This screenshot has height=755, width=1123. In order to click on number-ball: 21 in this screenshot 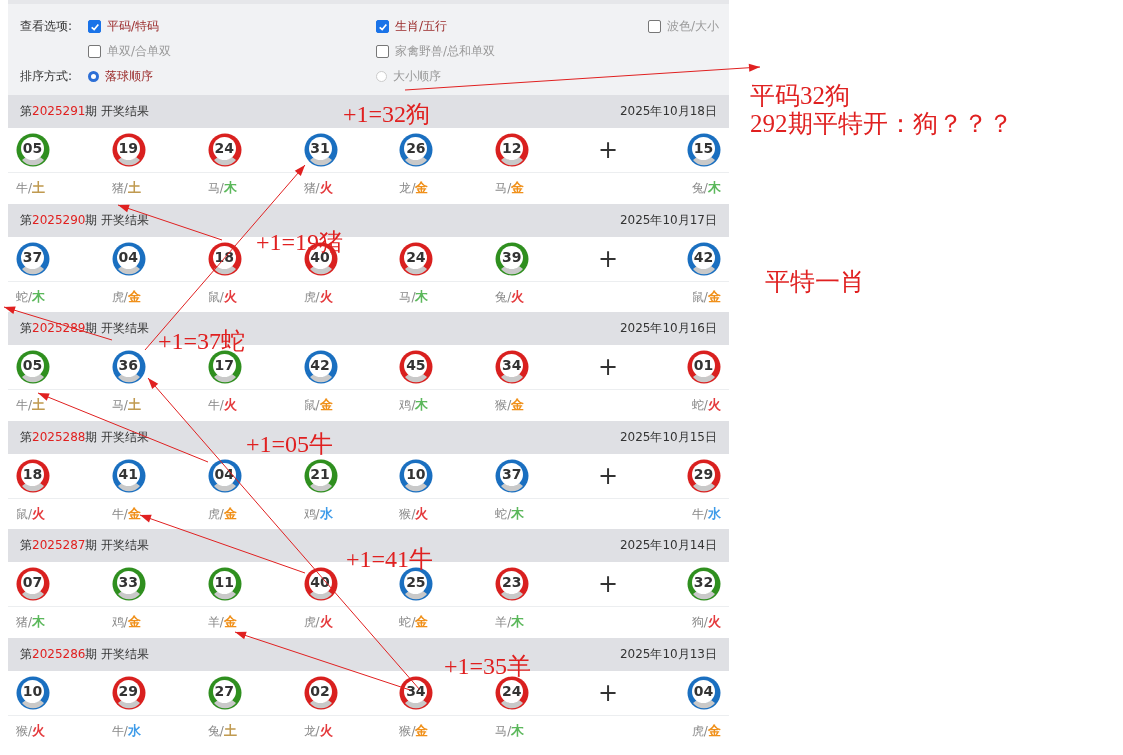, I will do `click(320, 475)`.